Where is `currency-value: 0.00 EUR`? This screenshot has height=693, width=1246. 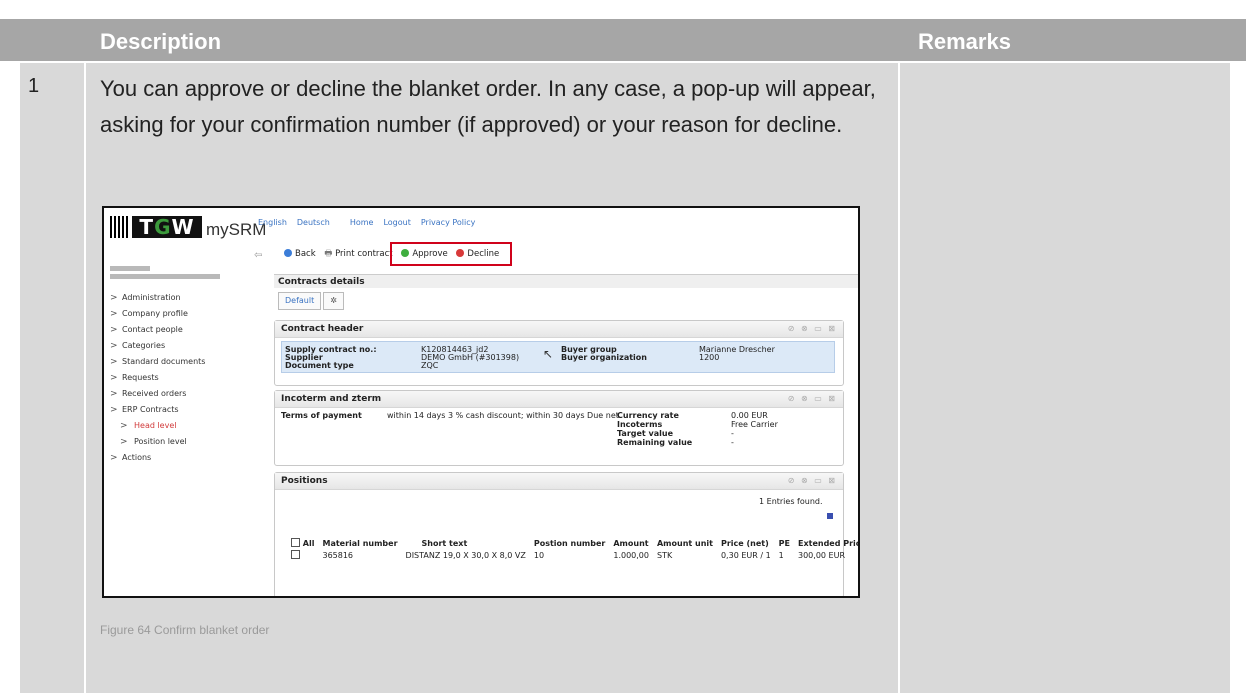
currency-value: 0.00 EUR is located at coordinates (749, 415).